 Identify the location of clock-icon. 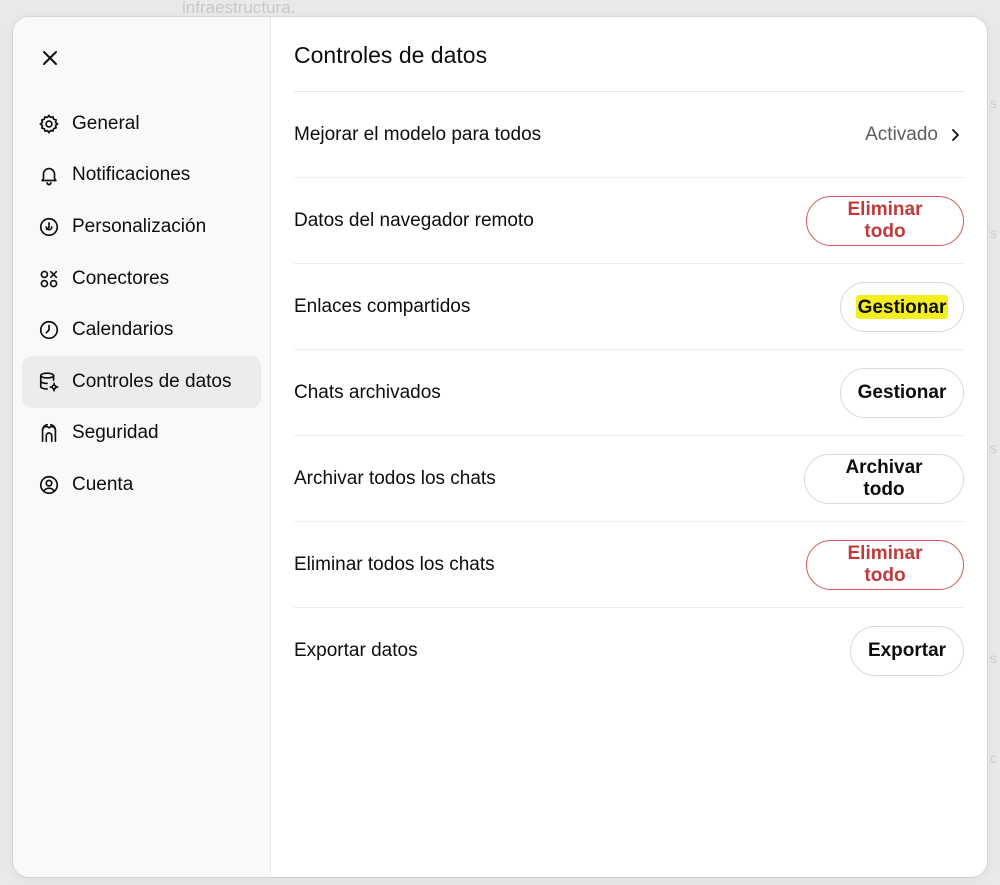
(49, 330).